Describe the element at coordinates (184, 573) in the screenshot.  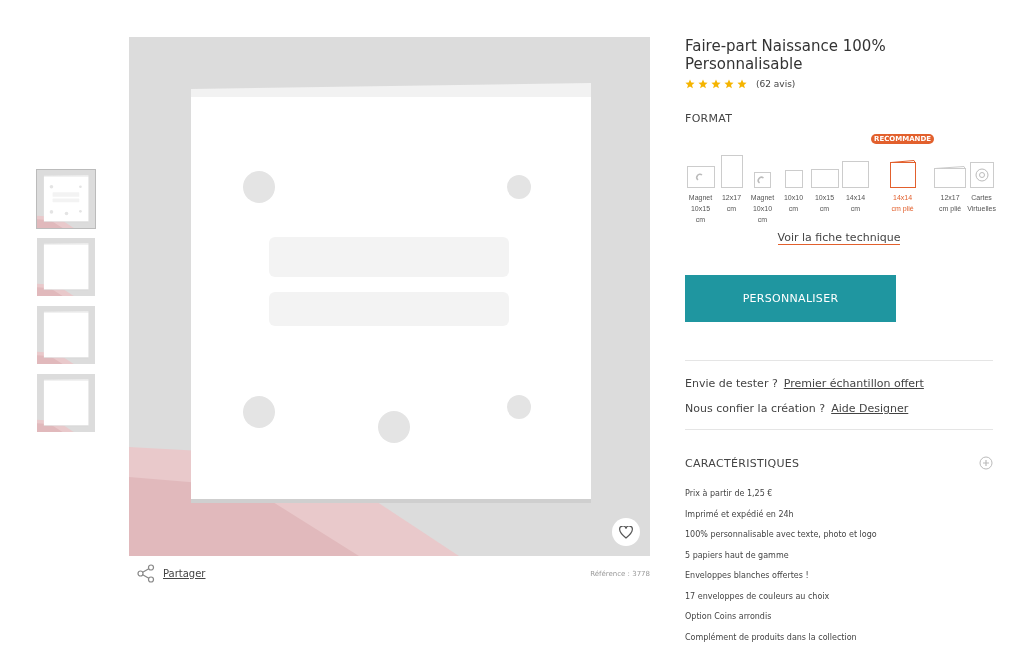
I see `share-link: Partager` at that location.